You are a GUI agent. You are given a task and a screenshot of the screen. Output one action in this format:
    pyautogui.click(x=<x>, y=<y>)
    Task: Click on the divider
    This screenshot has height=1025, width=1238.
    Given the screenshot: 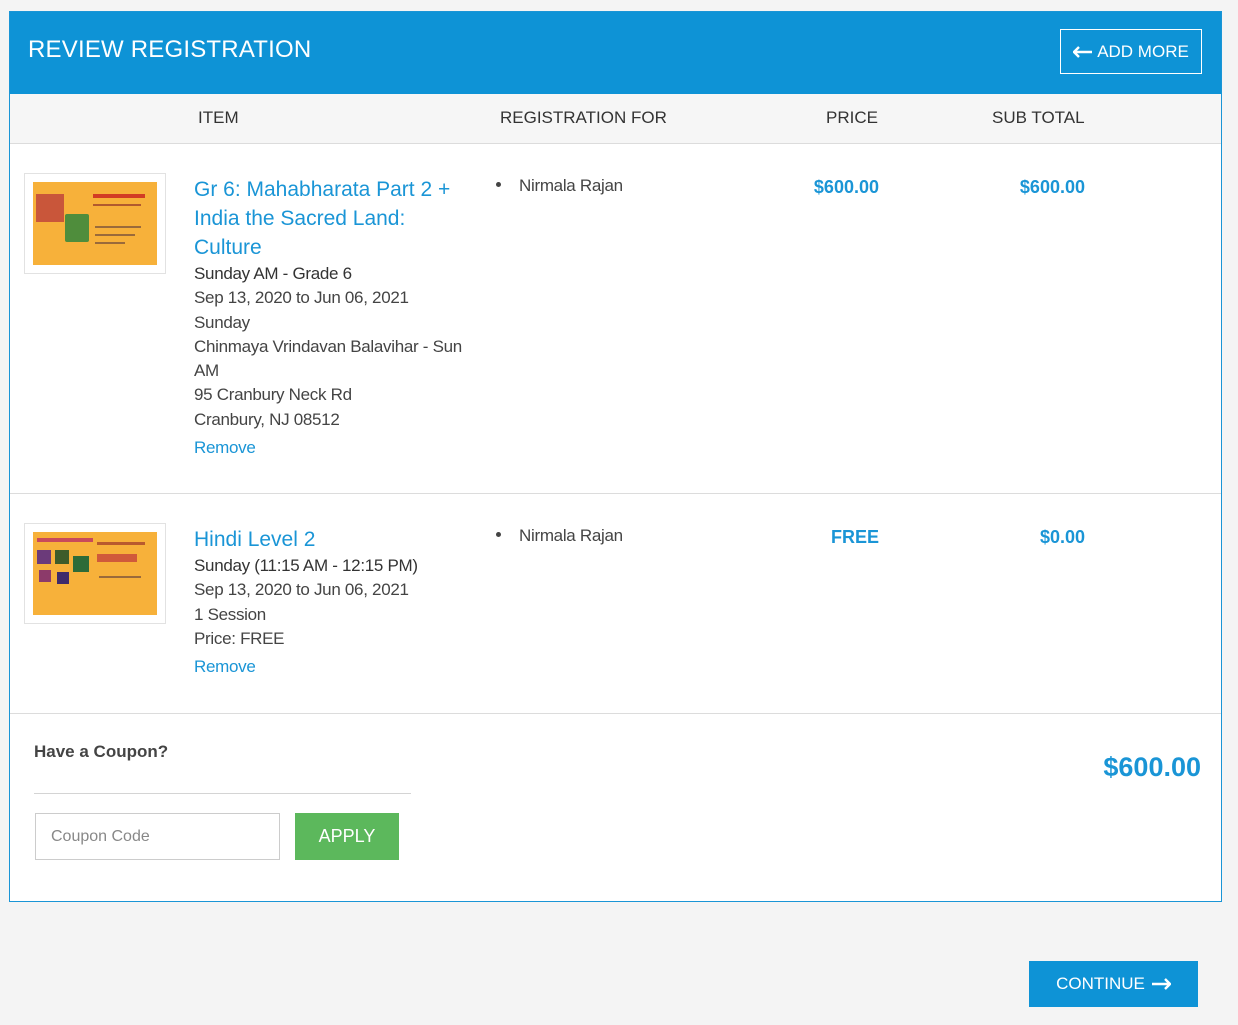 What is the action you would take?
    pyautogui.click(x=222, y=793)
    